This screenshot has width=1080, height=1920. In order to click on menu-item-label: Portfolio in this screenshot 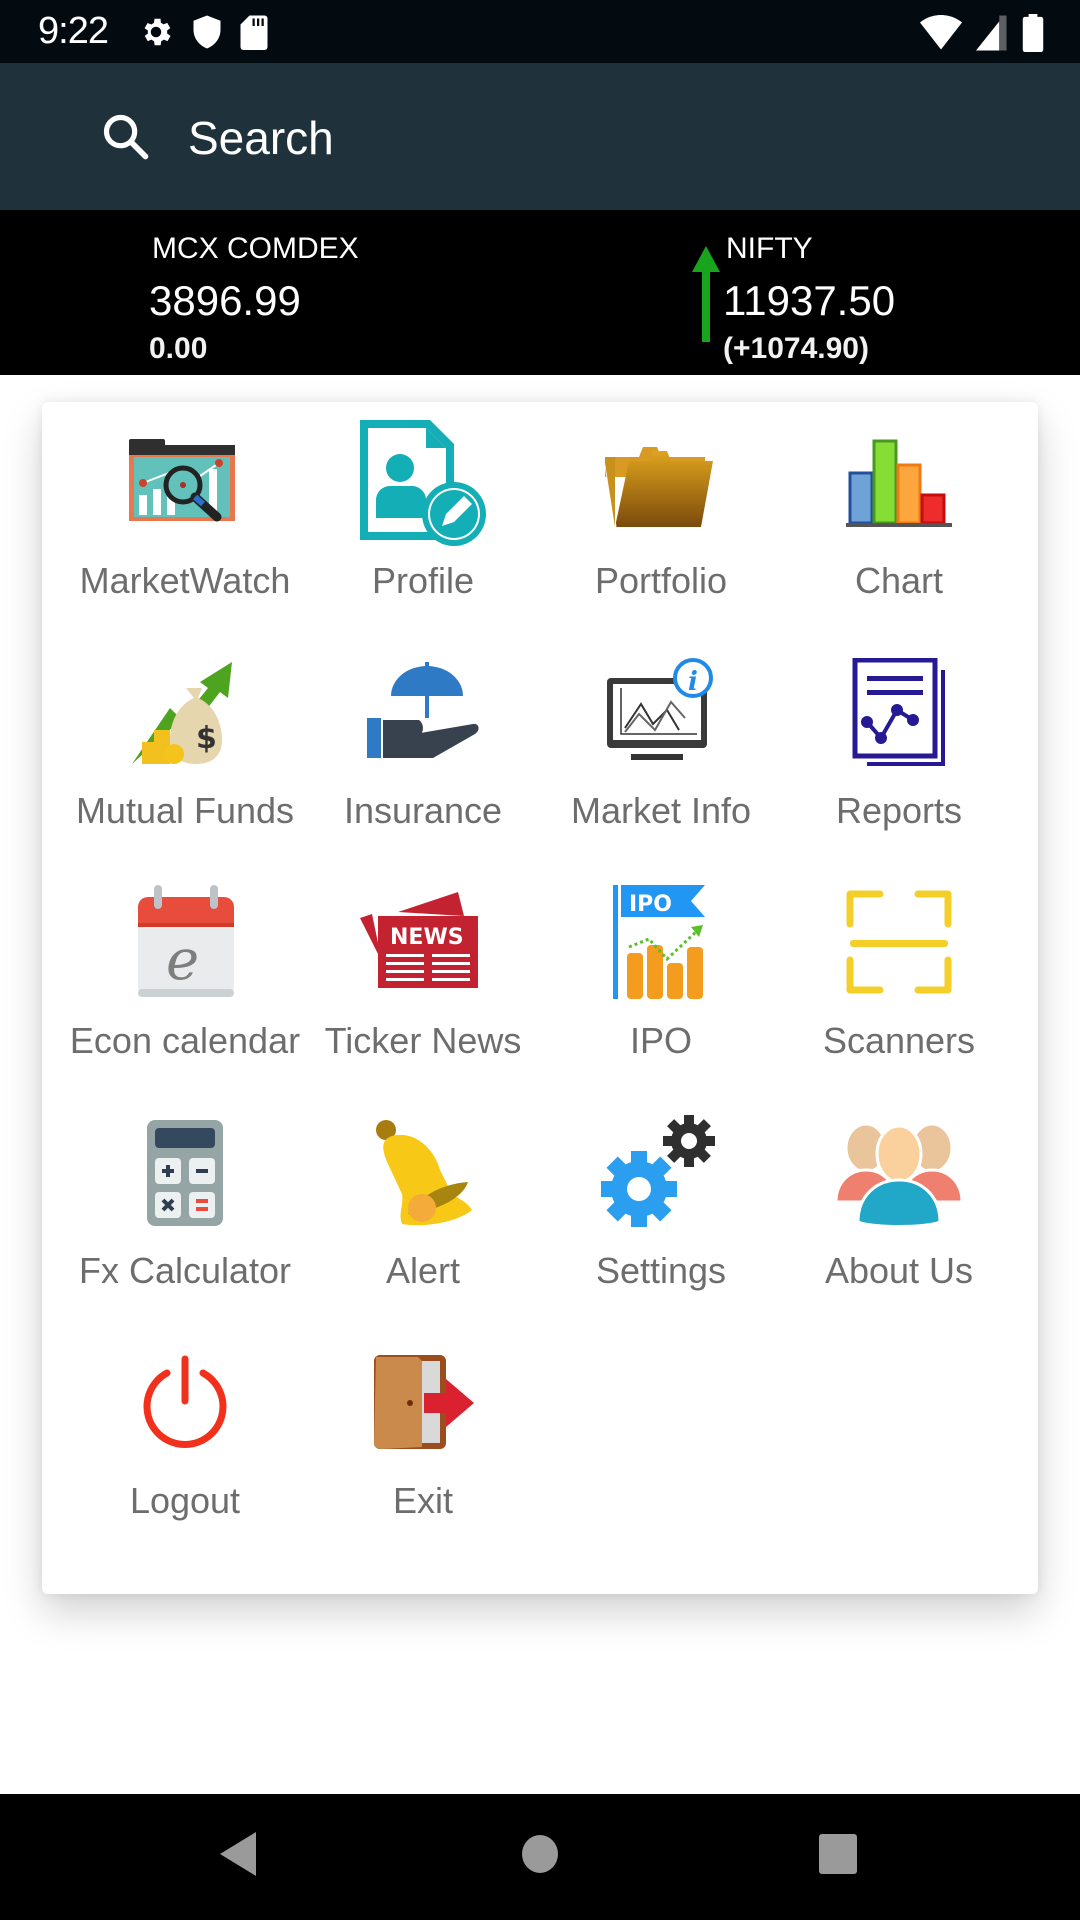, I will do `click(661, 580)`.